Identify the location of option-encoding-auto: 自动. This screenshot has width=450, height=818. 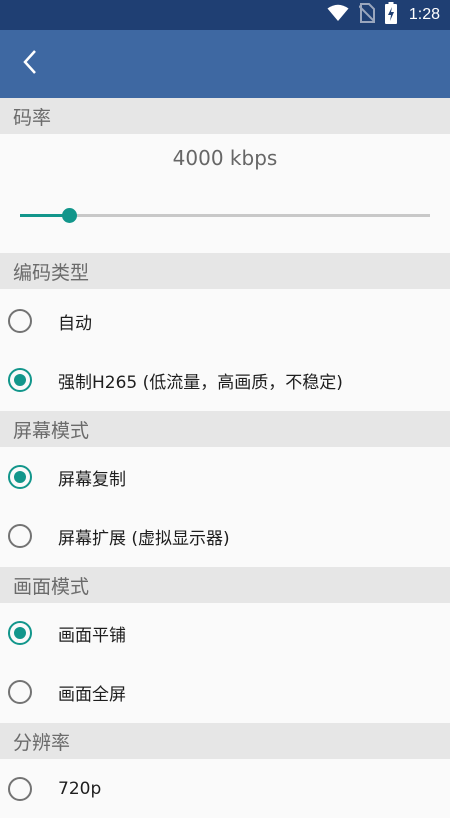
(225, 321).